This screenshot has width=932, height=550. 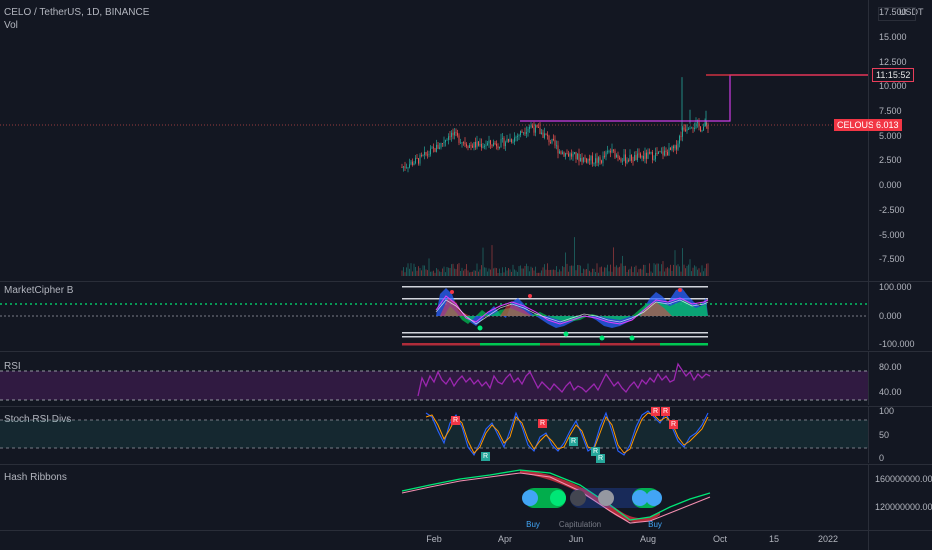 What do you see at coordinates (434, 540) in the screenshot?
I see `time-axis: Feb Apr Jun Aug Oct 15 2022` at bounding box center [434, 540].